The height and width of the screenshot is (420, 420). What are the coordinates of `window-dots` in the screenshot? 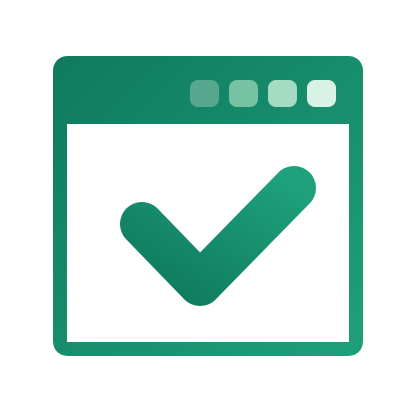 It's located at (263, 93).